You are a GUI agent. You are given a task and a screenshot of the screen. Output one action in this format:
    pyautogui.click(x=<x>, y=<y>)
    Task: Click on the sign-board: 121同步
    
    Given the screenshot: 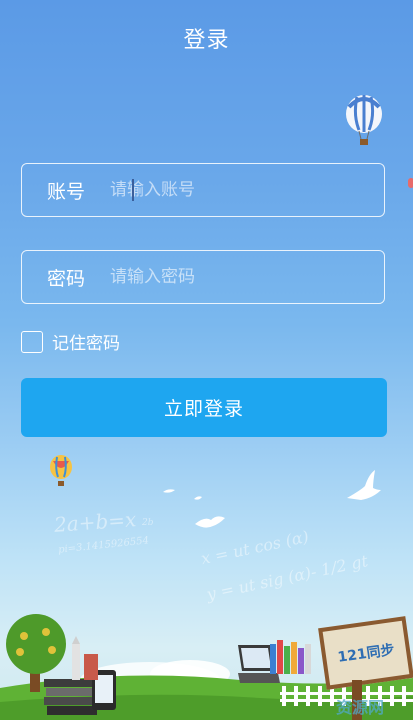 What is the action you would take?
    pyautogui.click(x=365, y=653)
    